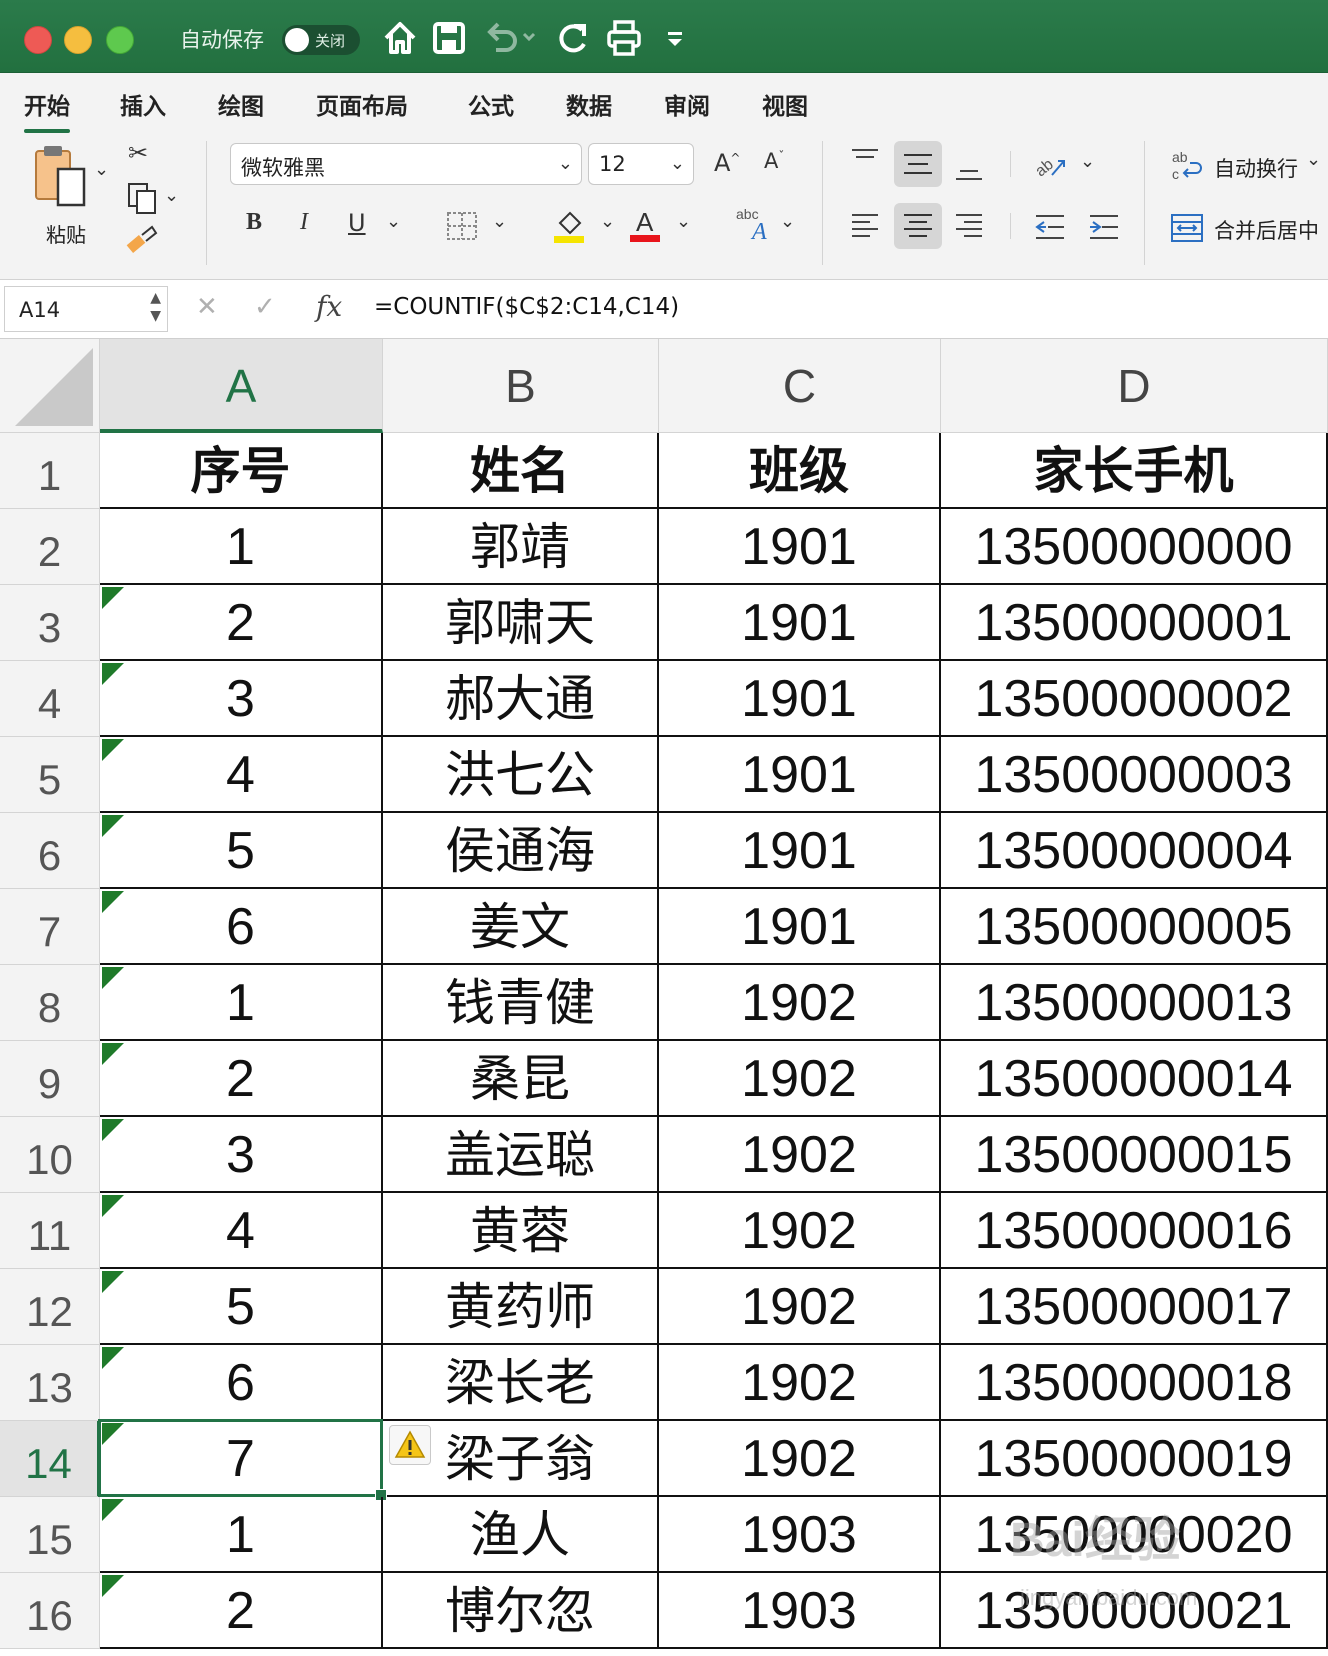 The width and height of the screenshot is (1328, 1656). What do you see at coordinates (50, 699) in the screenshot?
I see `row-header-4: 4` at bounding box center [50, 699].